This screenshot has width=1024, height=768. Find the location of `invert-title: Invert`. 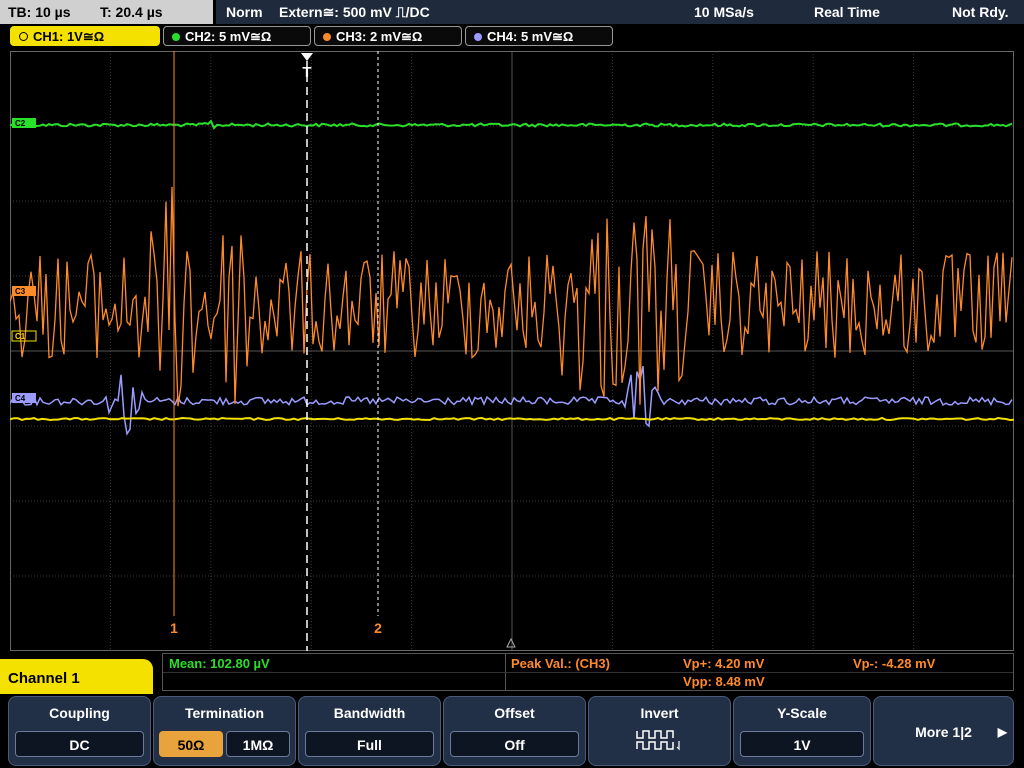

invert-title: Invert is located at coordinates (659, 713).